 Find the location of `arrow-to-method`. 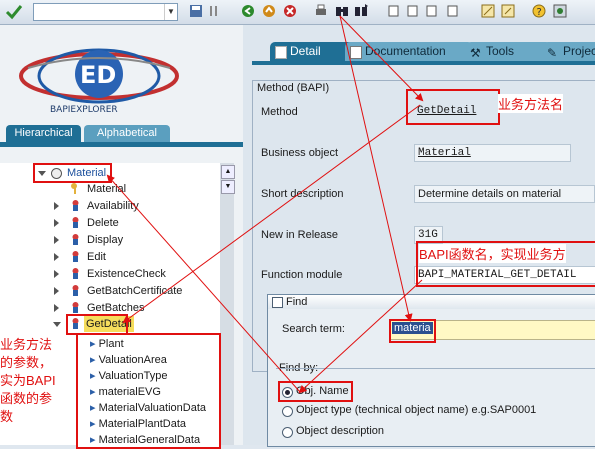

arrow-to-method is located at coordinates (381, 58).